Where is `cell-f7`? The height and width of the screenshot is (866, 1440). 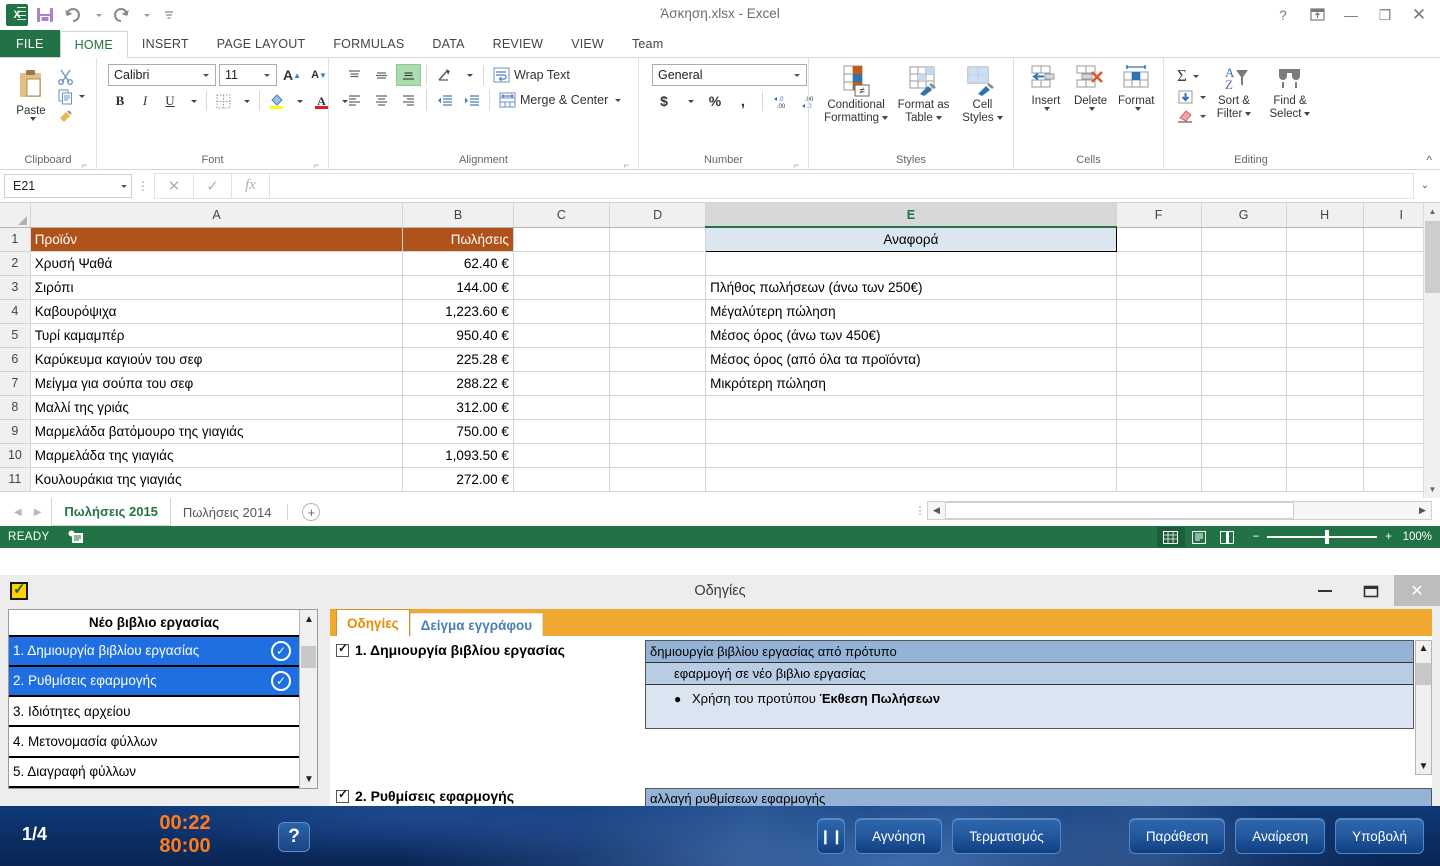 cell-f7 is located at coordinates (1159, 383).